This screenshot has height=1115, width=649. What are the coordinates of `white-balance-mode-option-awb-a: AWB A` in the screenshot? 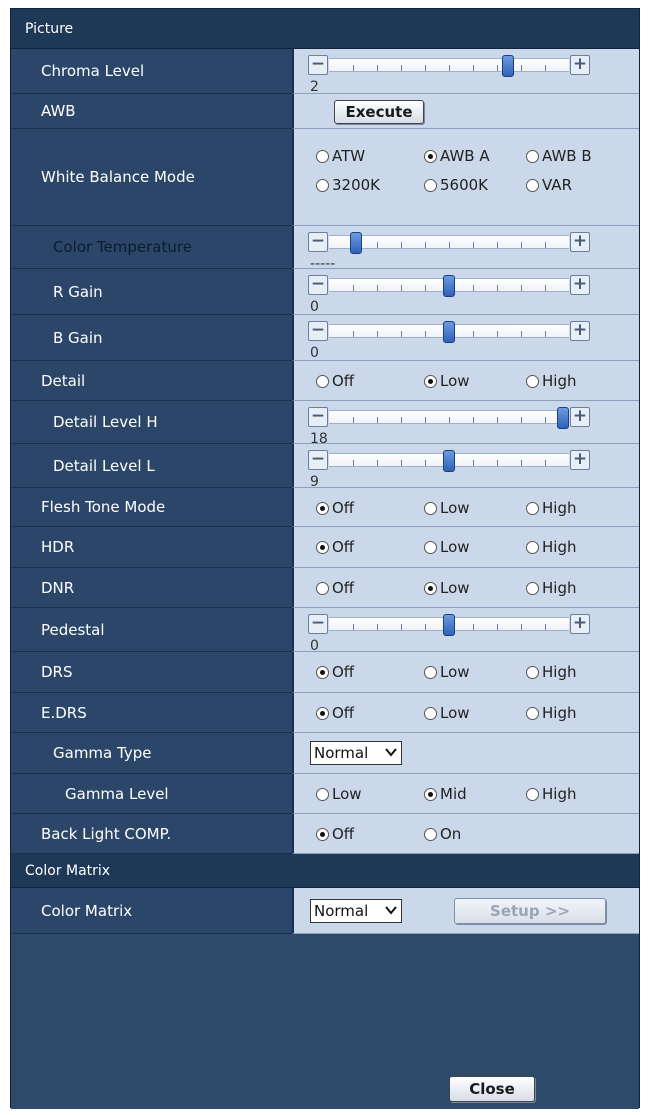 It's located at (457, 156).